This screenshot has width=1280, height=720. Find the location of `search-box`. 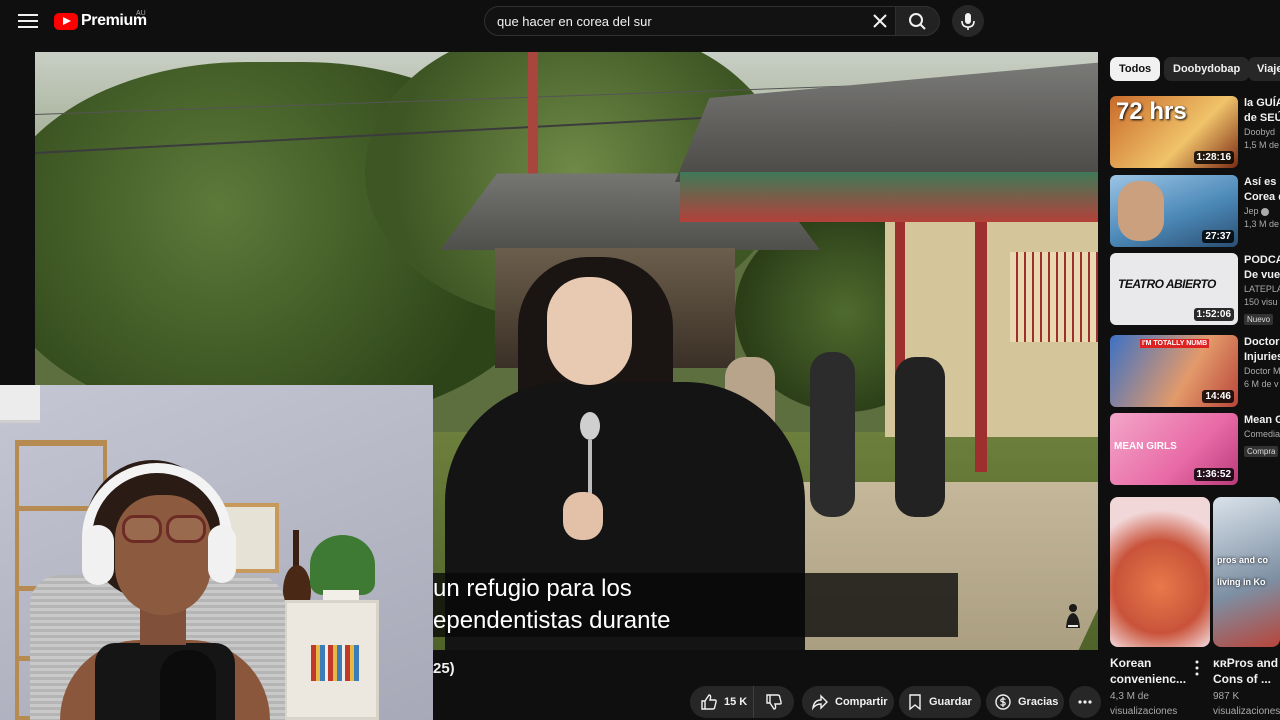

search-box is located at coordinates (690, 21).